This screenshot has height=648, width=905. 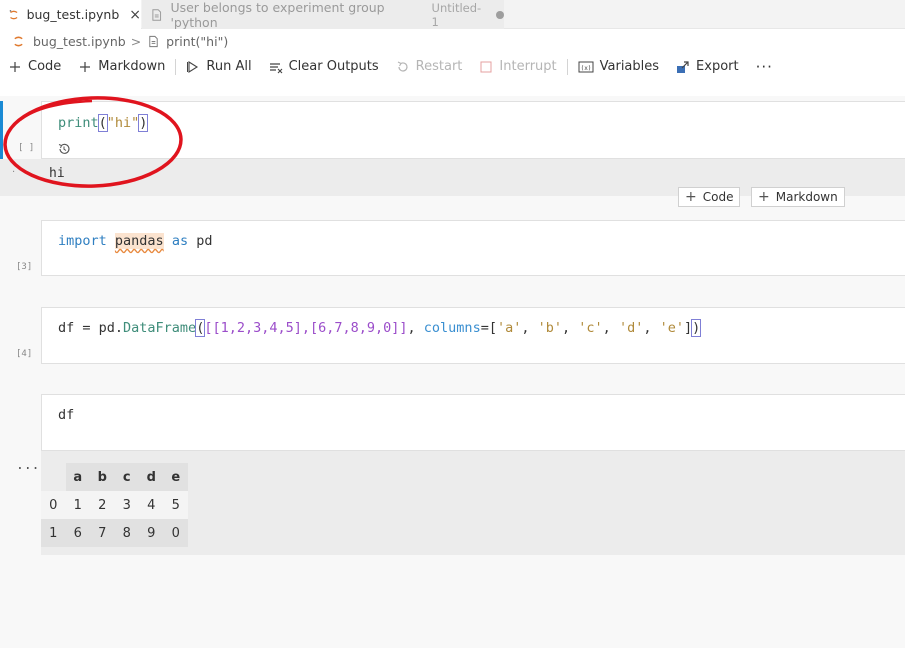 I want to click on insert-markdown-button: + Markdown, so click(x=798, y=197).